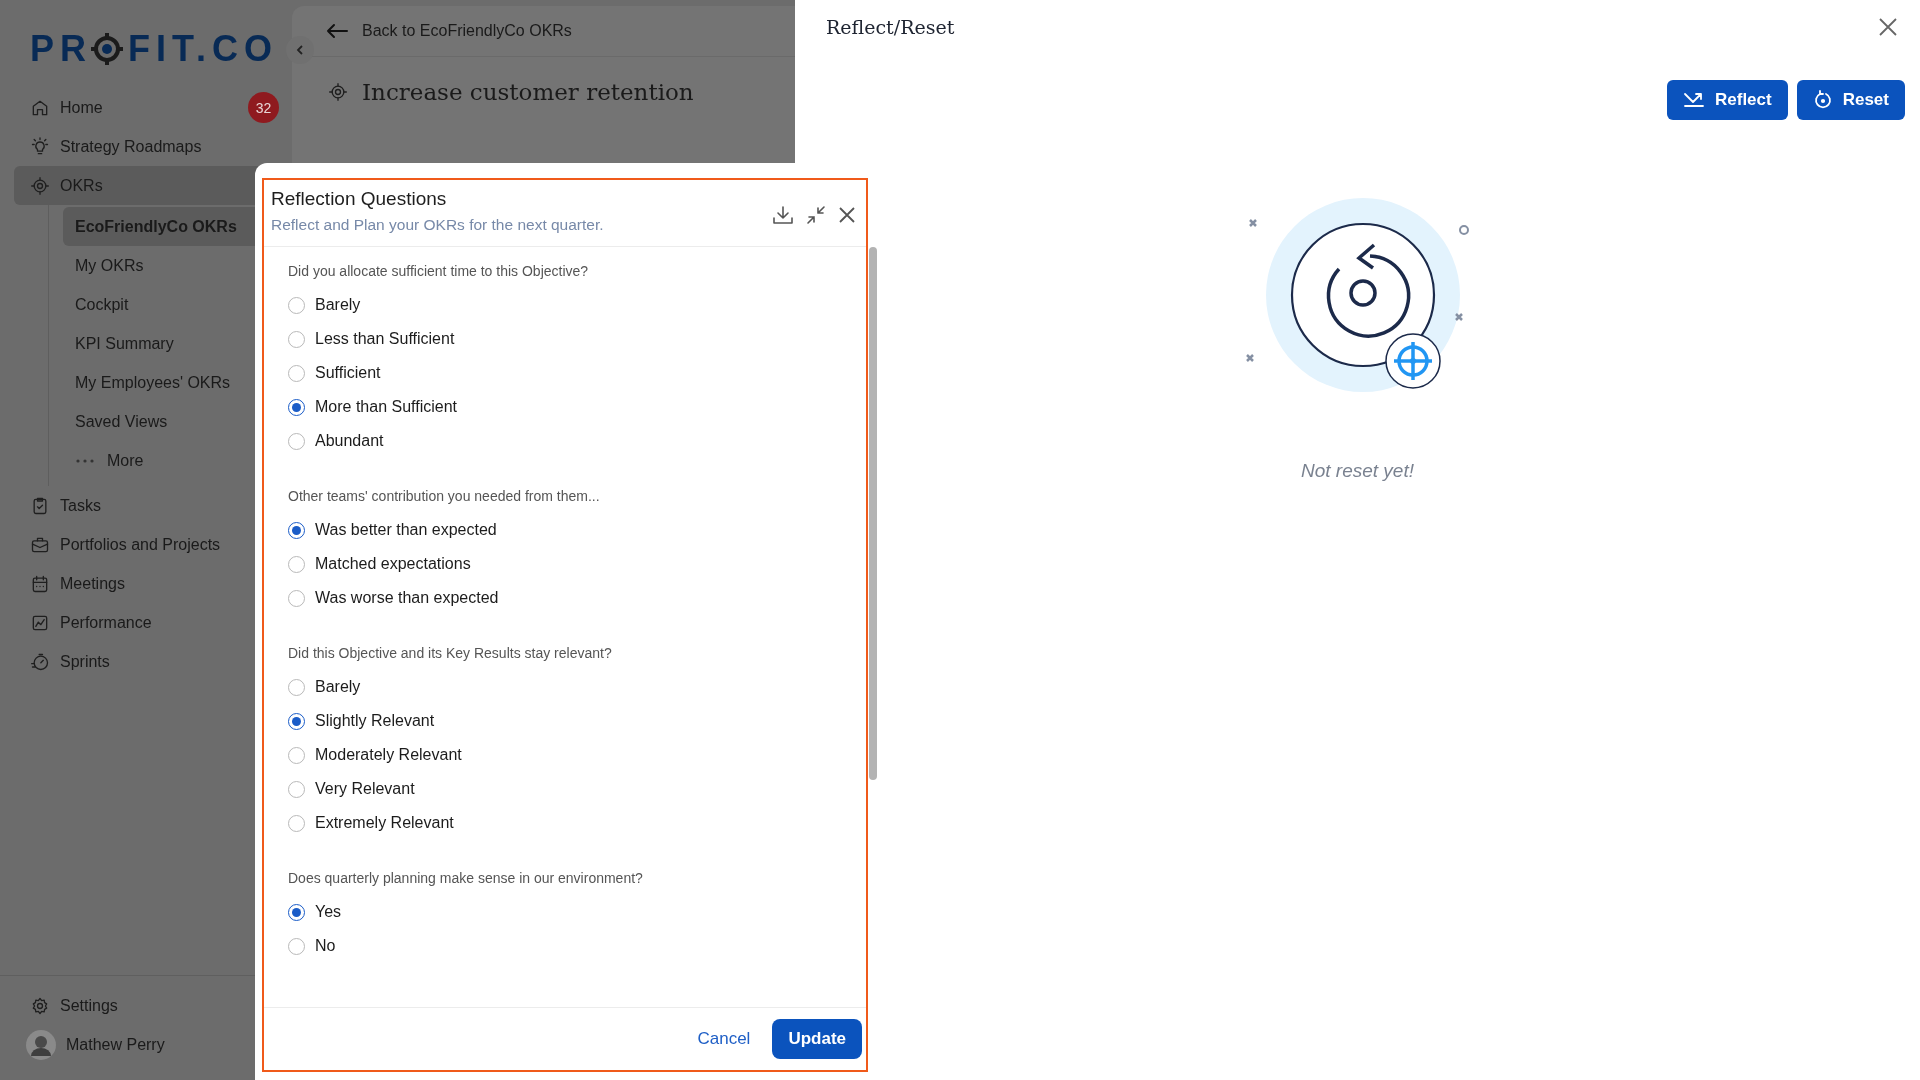 This screenshot has width=1920, height=1080. I want to click on close-button, so click(1888, 27).